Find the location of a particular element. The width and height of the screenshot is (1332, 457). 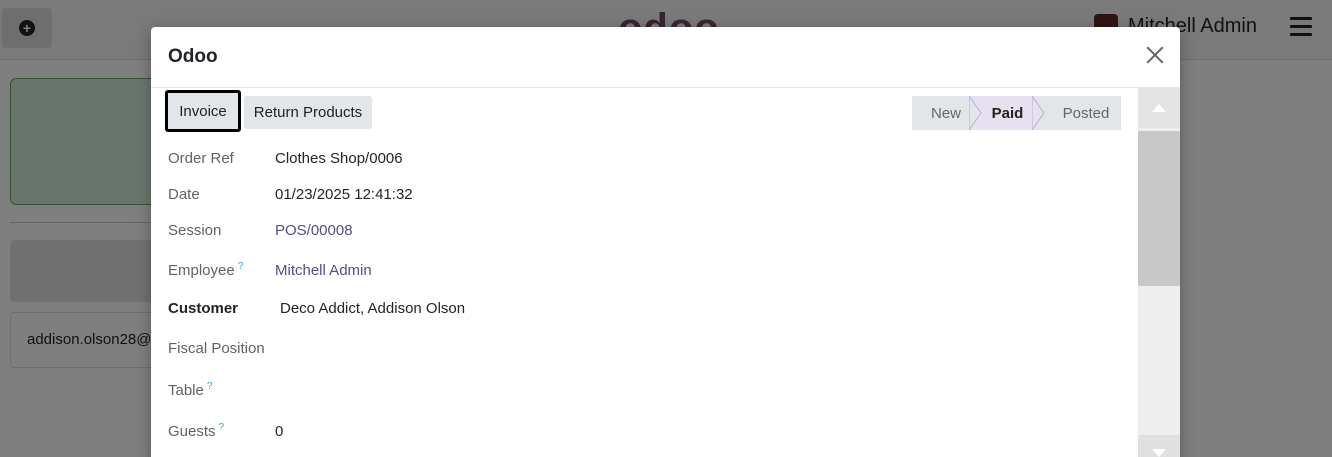

status-bar: New Paid Posted is located at coordinates (1016, 113).